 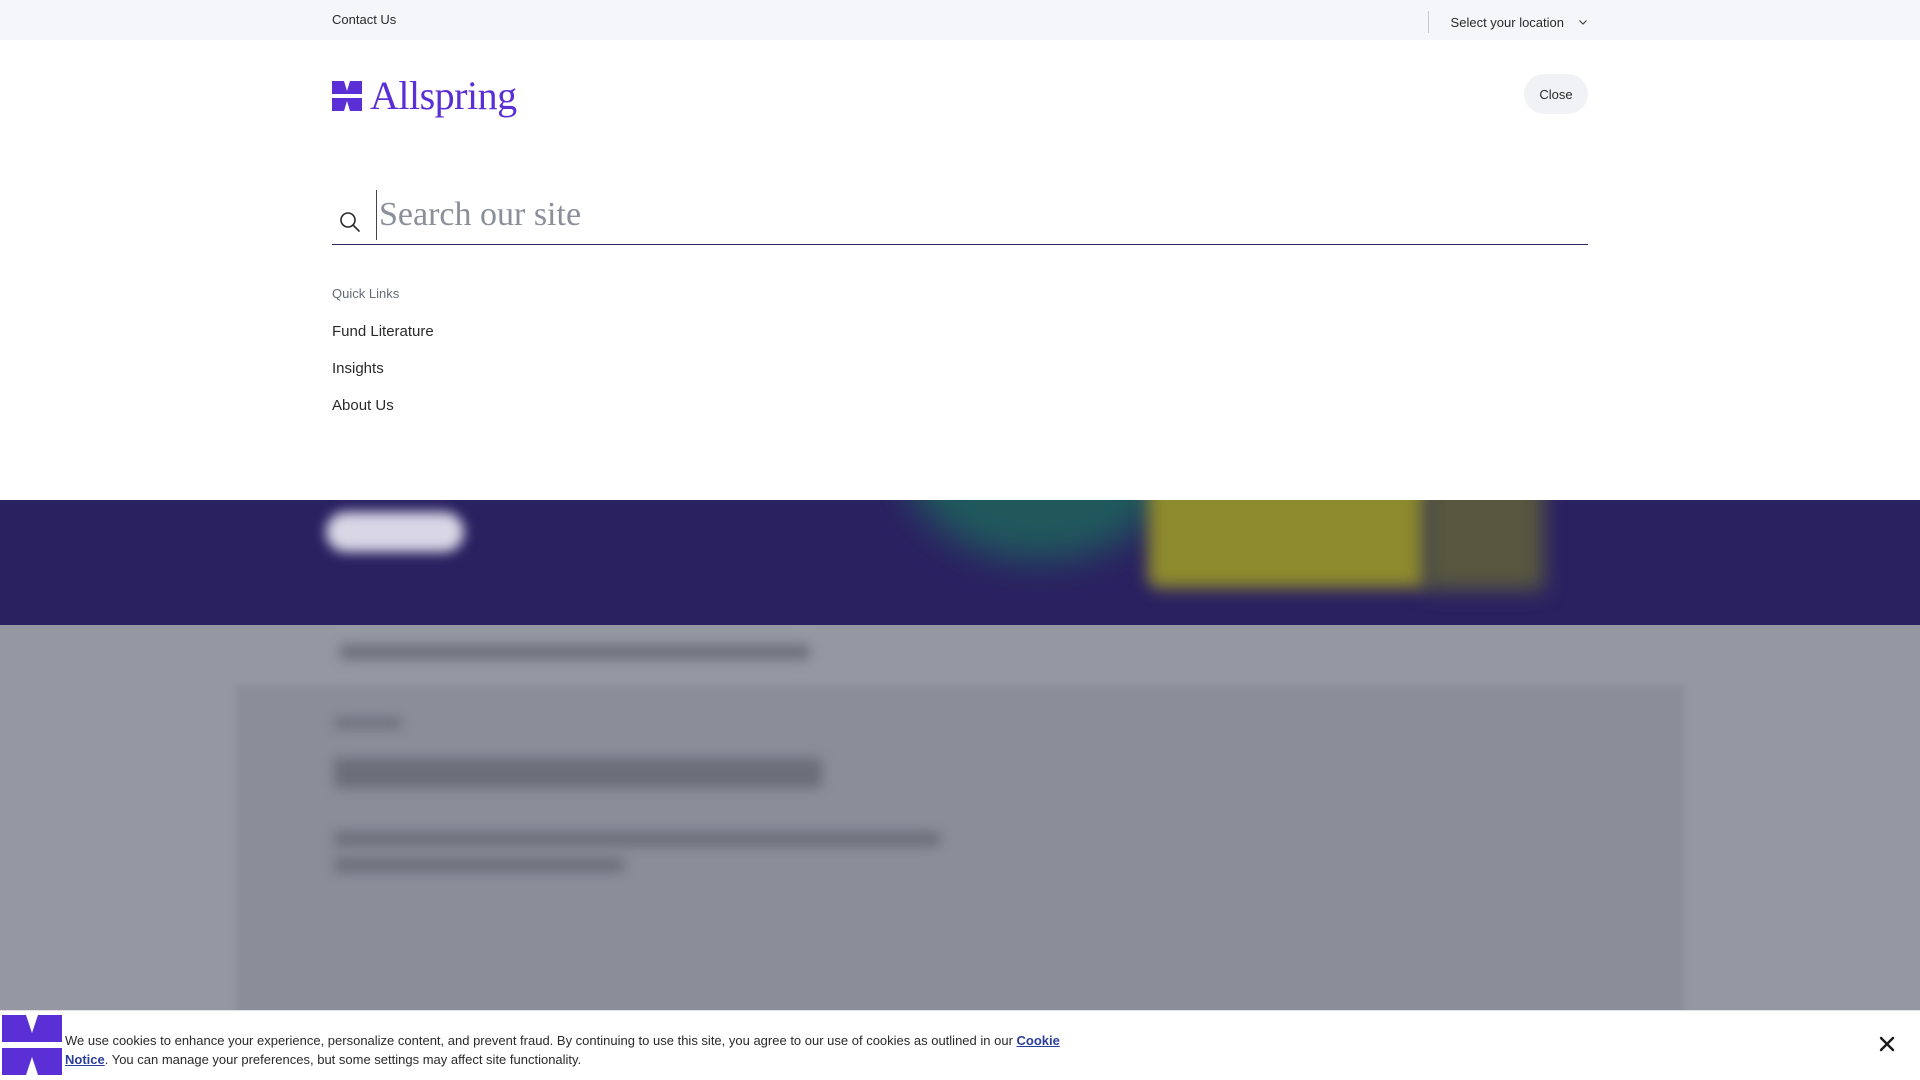 I want to click on location-selector-label: Select your location, so click(x=1507, y=22).